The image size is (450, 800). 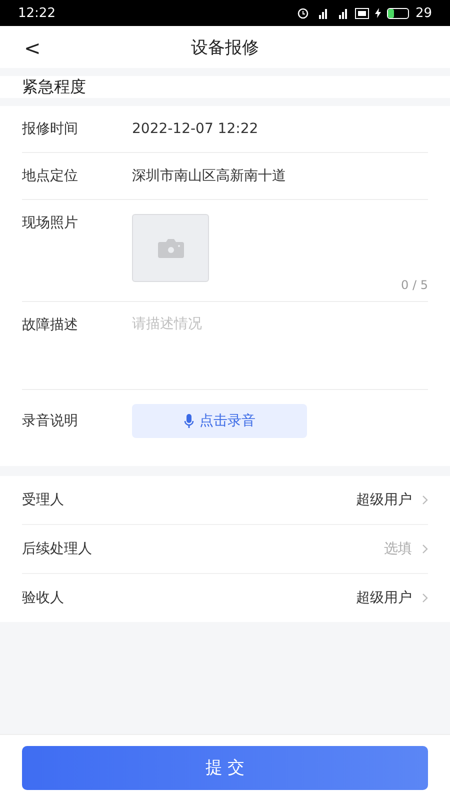 What do you see at coordinates (423, 13) in the screenshot?
I see `battery-percent: 29` at bounding box center [423, 13].